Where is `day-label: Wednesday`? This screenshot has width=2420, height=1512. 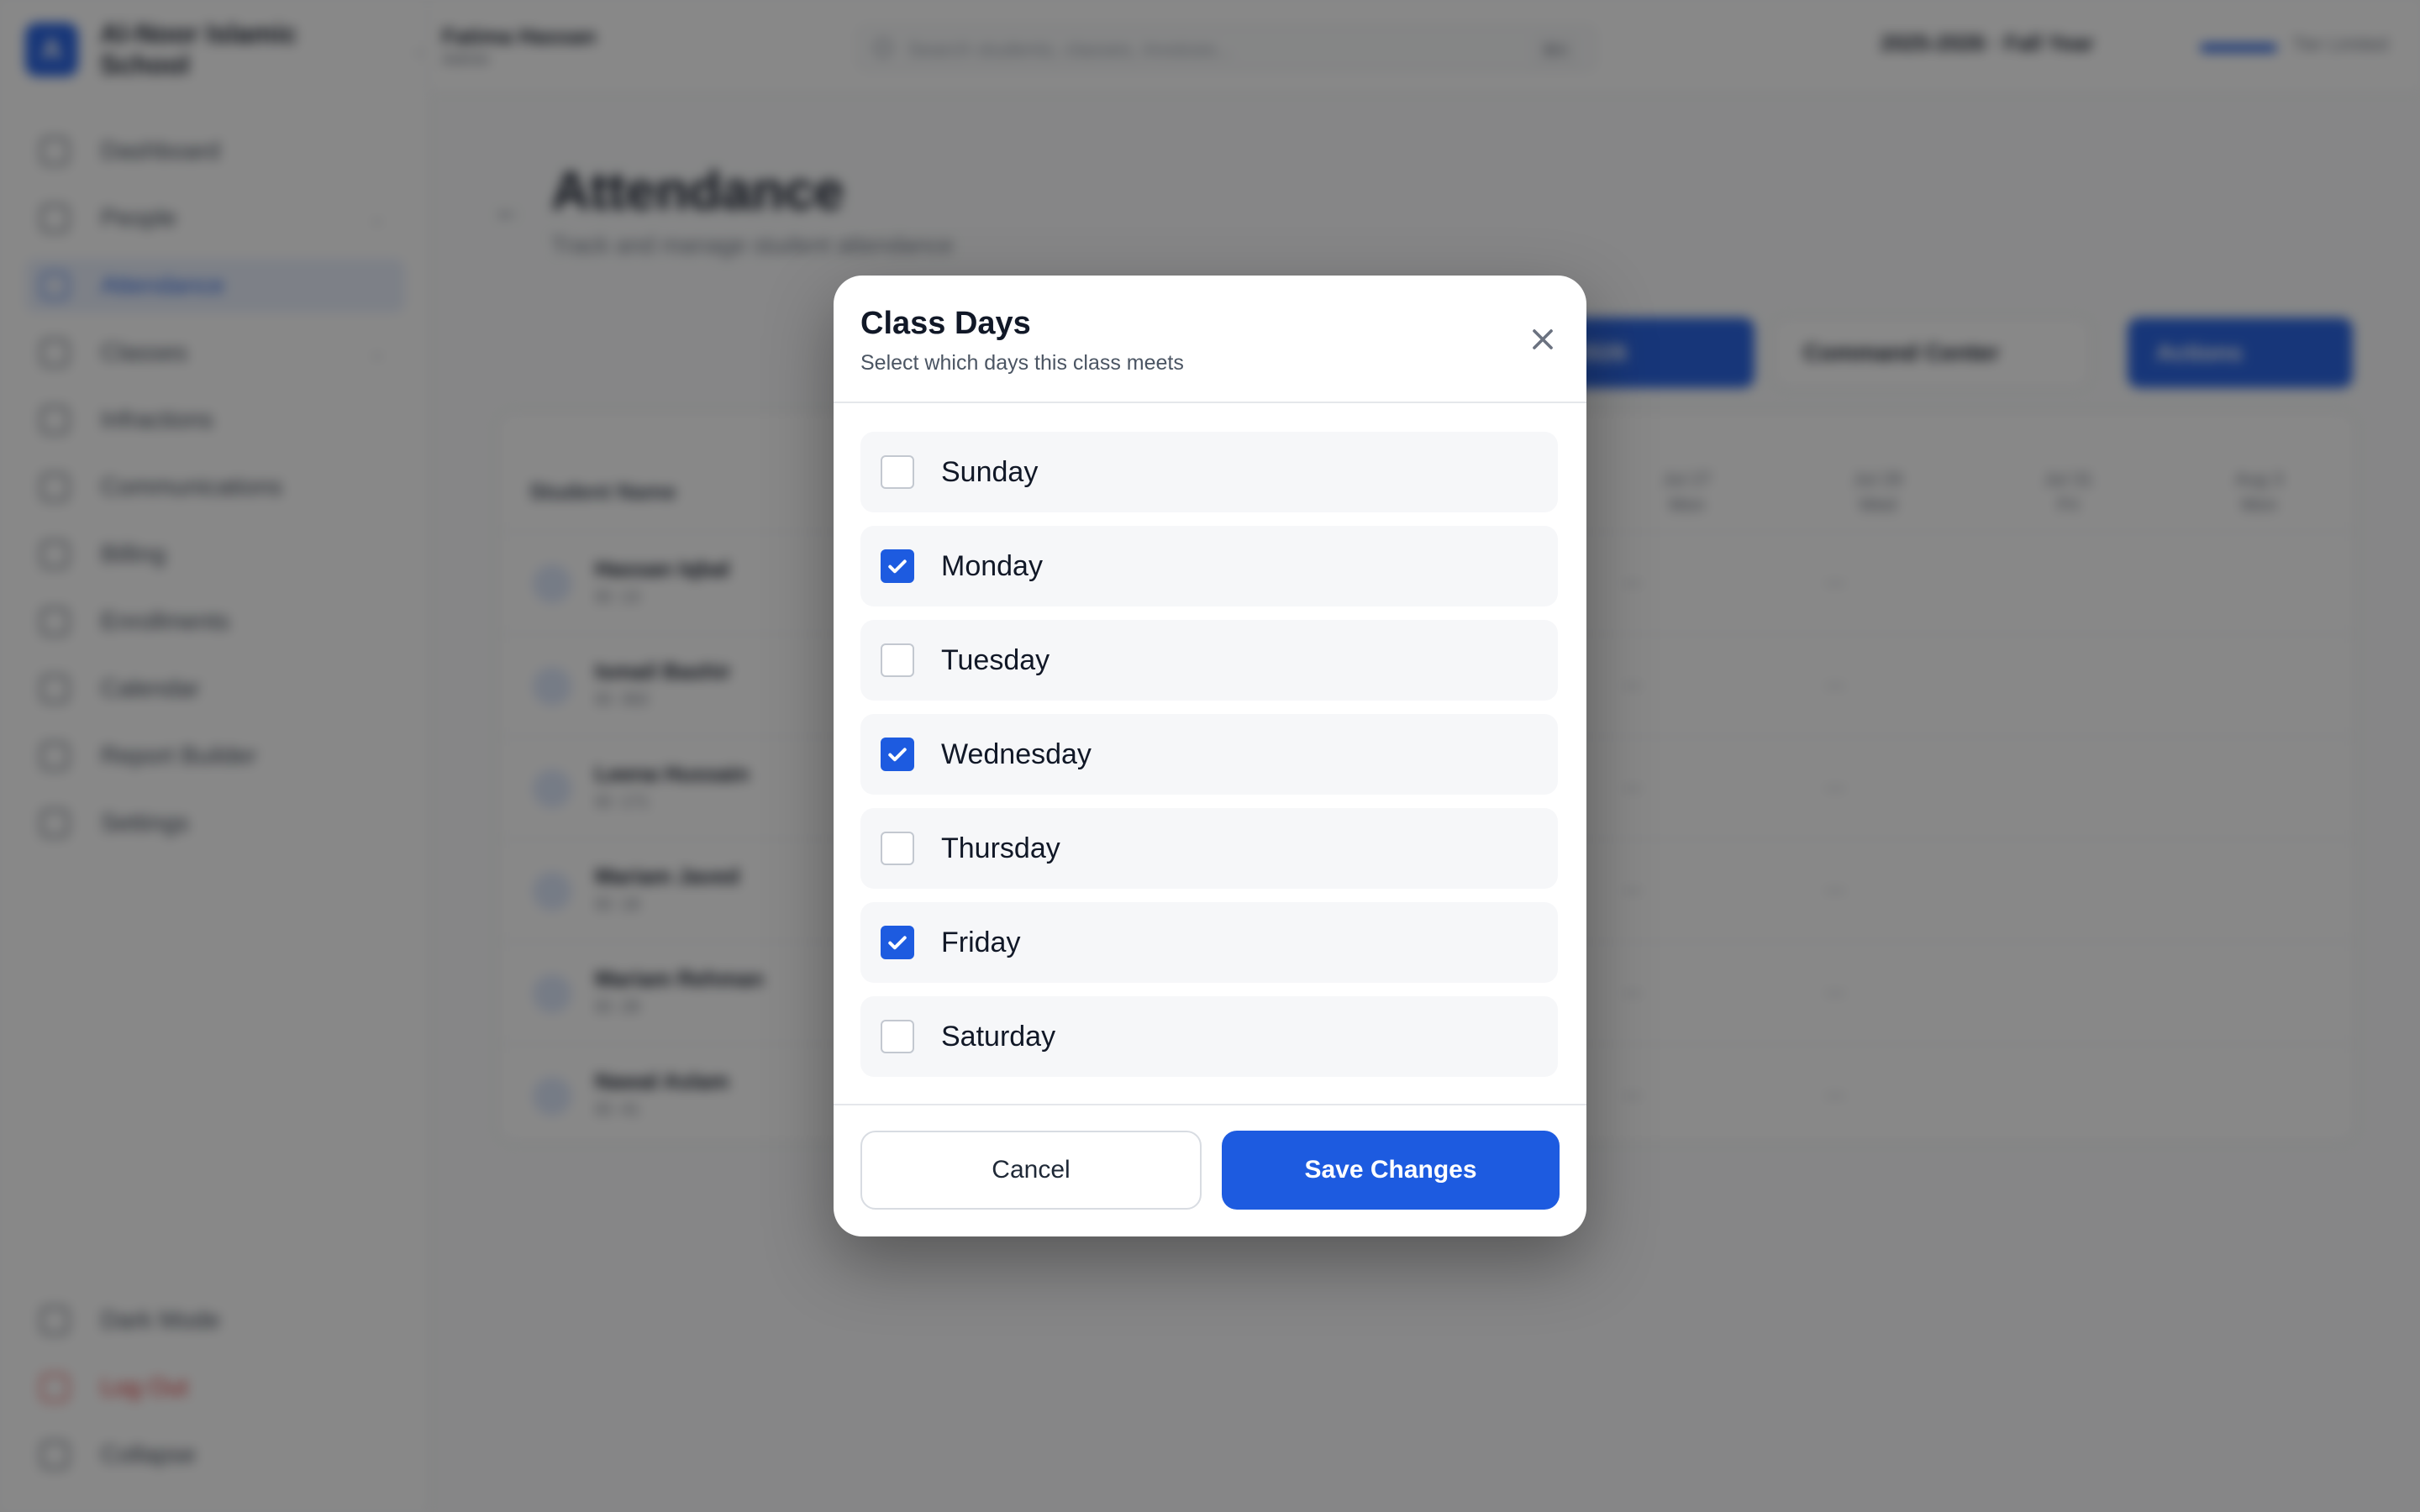 day-label: Wednesday is located at coordinates (1017, 754).